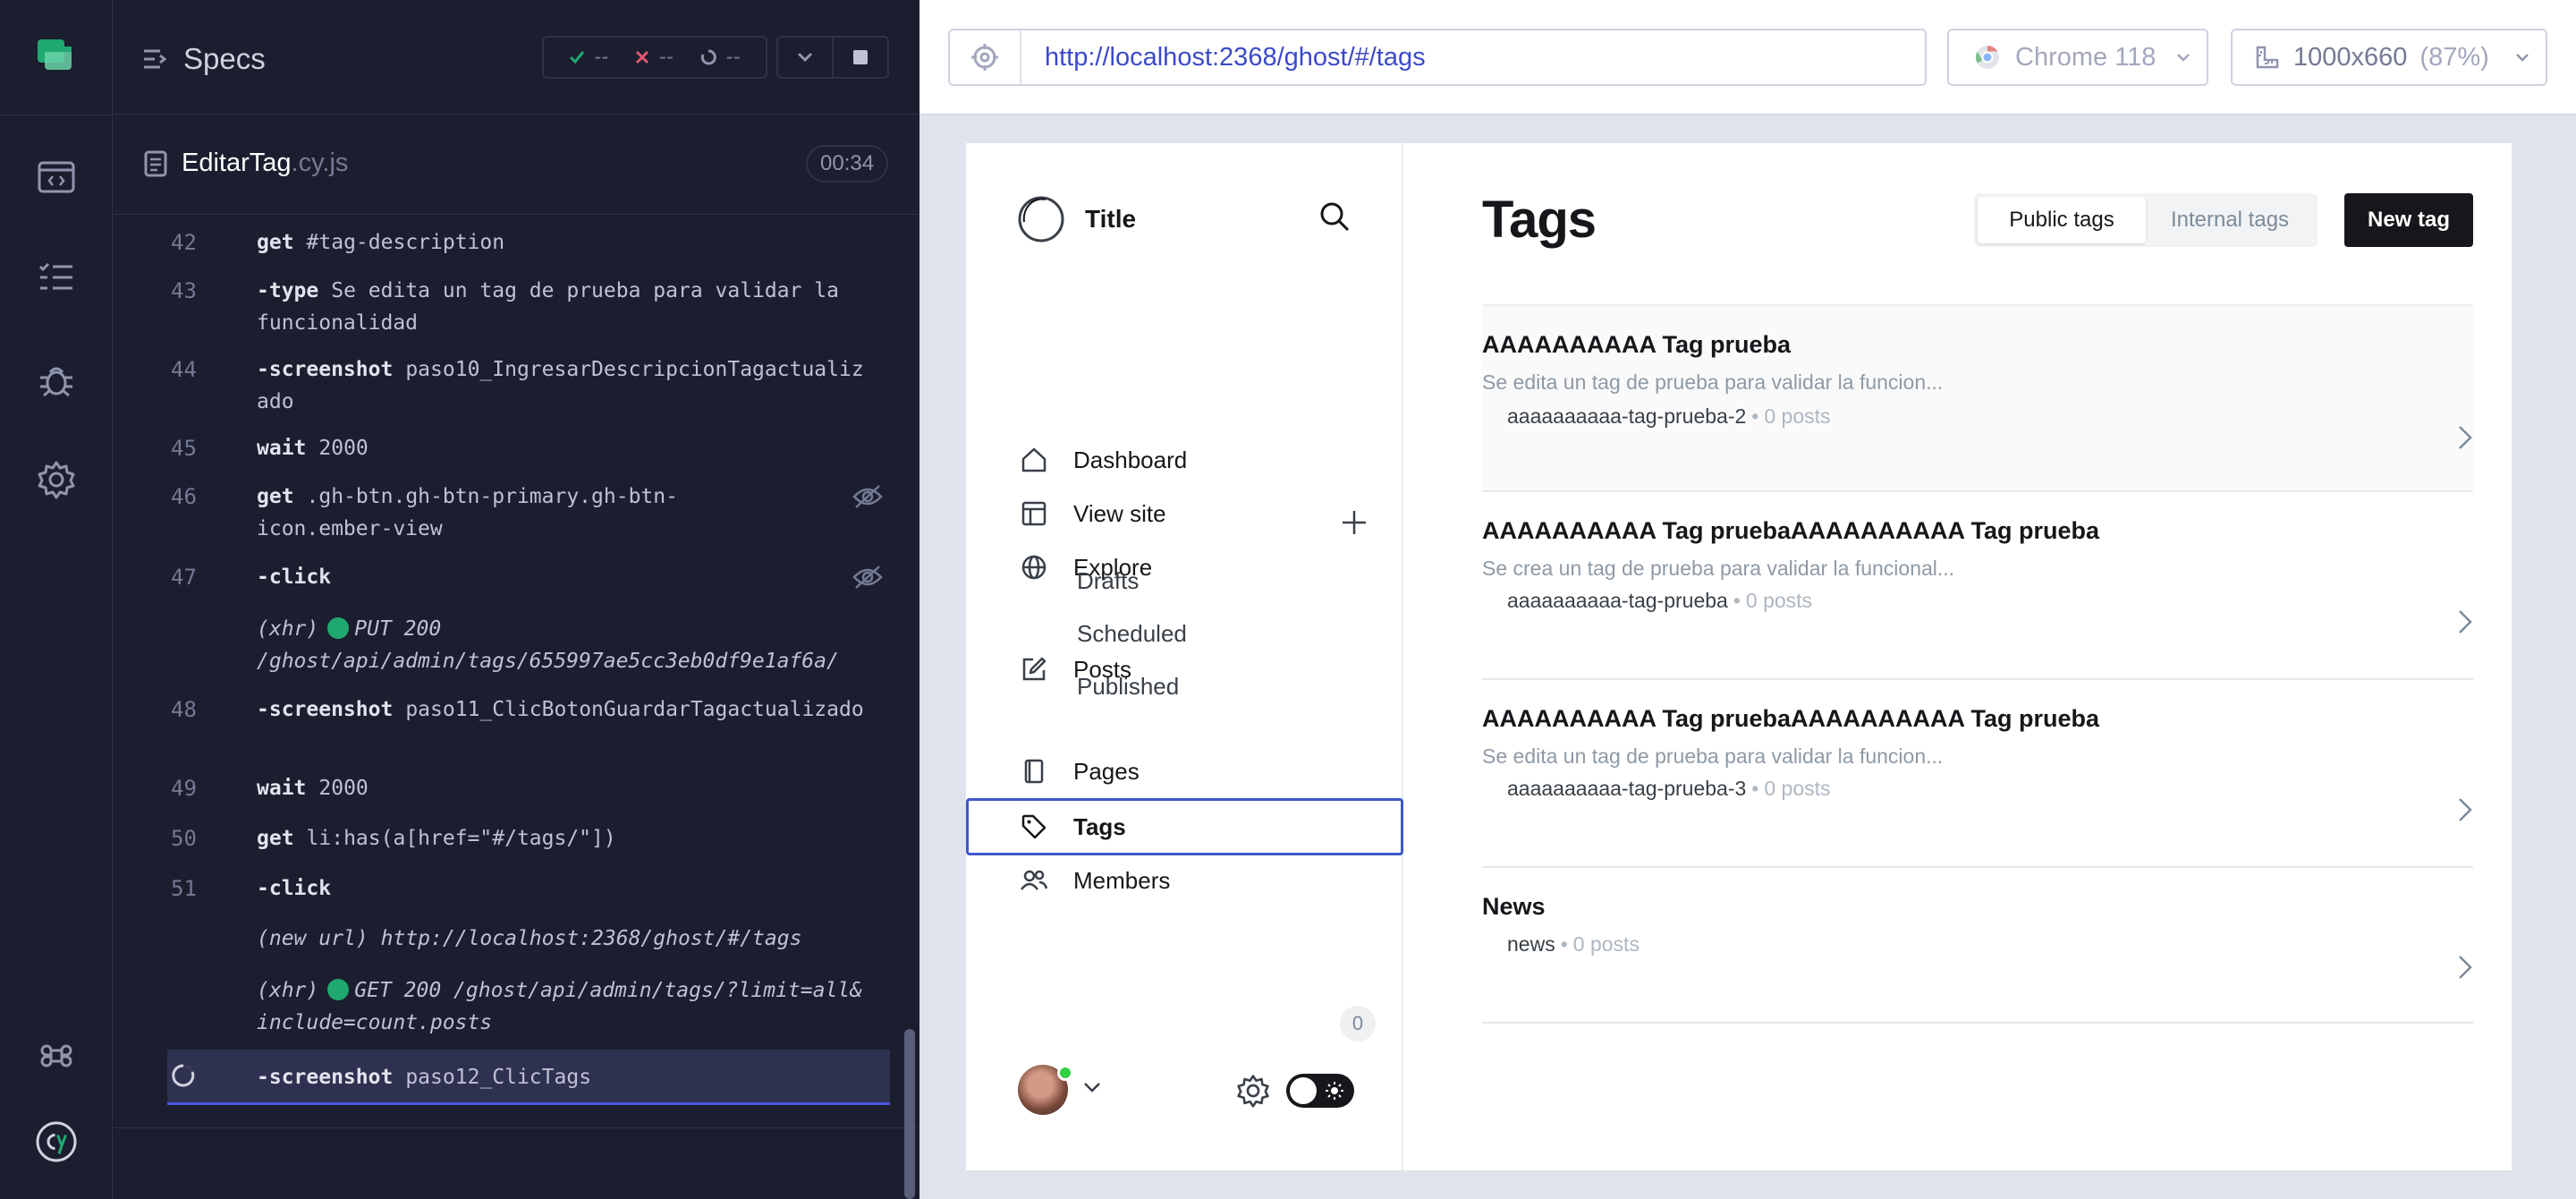  Describe the element at coordinates (56, 1141) in the screenshot. I see `cypress-logo-icon` at that location.